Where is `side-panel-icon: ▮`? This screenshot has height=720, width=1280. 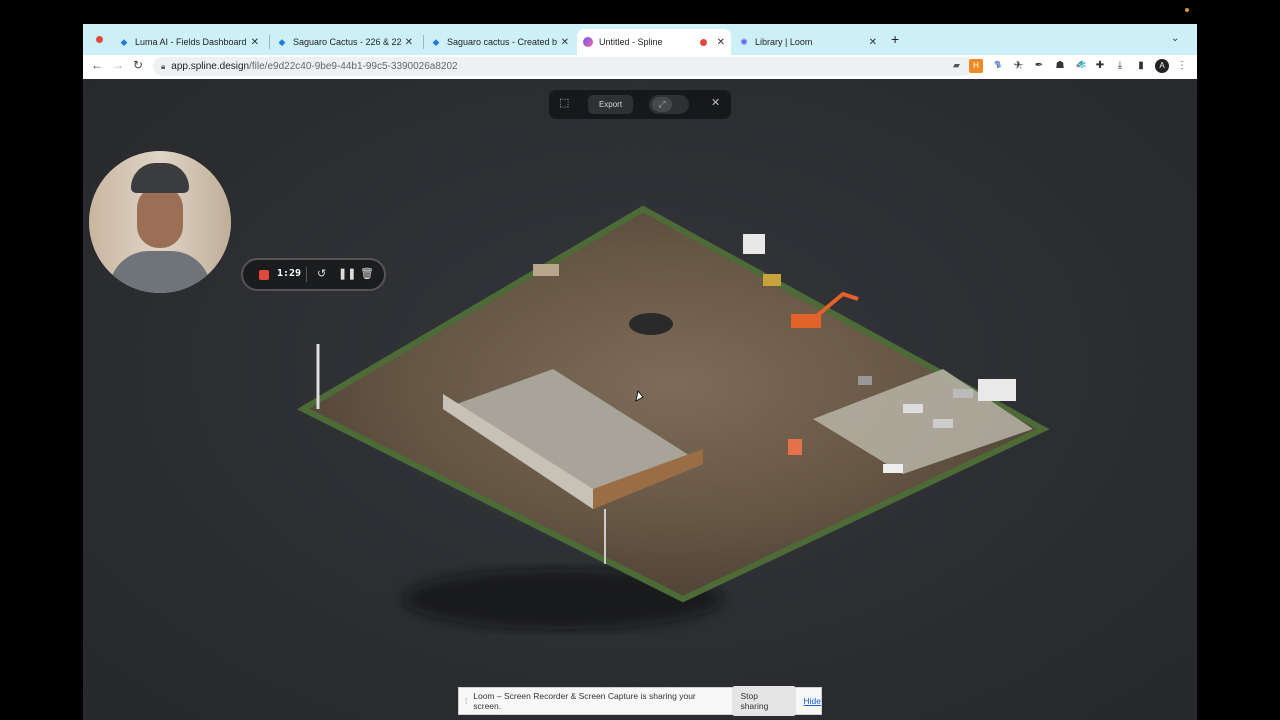 side-panel-icon: ▮ is located at coordinates (1141, 66).